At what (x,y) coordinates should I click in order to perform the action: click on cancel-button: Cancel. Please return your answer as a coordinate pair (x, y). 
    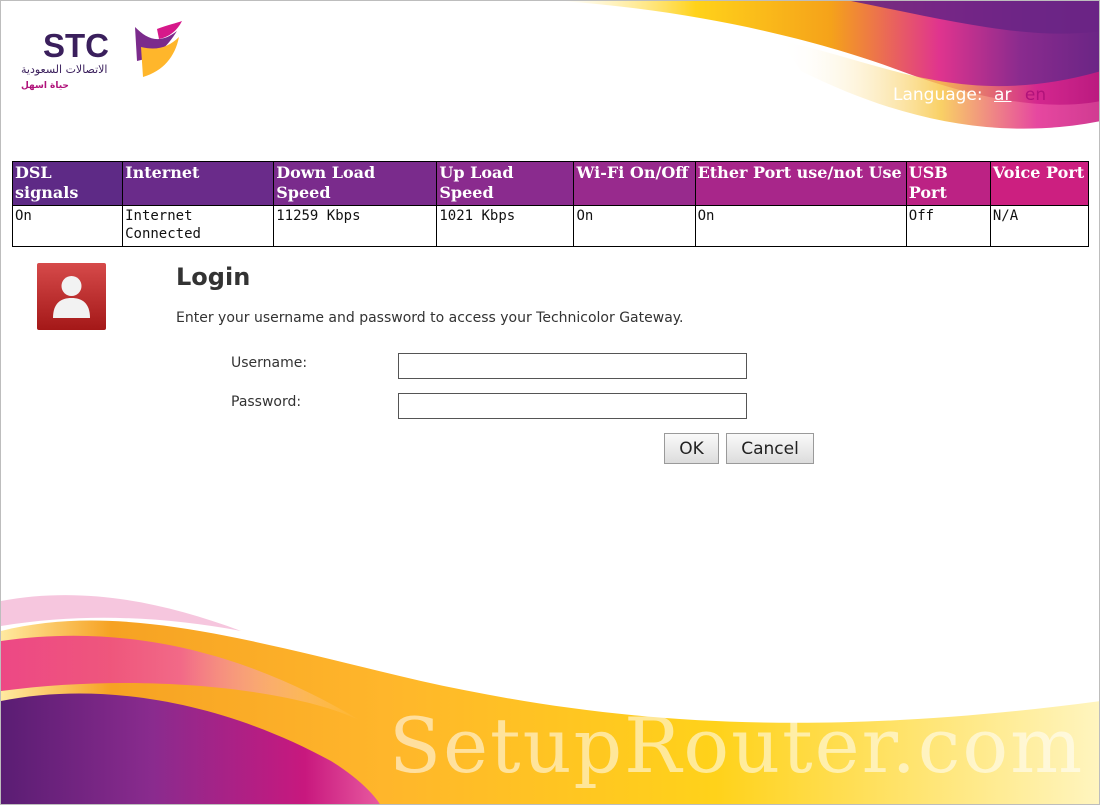
    Looking at the image, I should click on (770, 448).